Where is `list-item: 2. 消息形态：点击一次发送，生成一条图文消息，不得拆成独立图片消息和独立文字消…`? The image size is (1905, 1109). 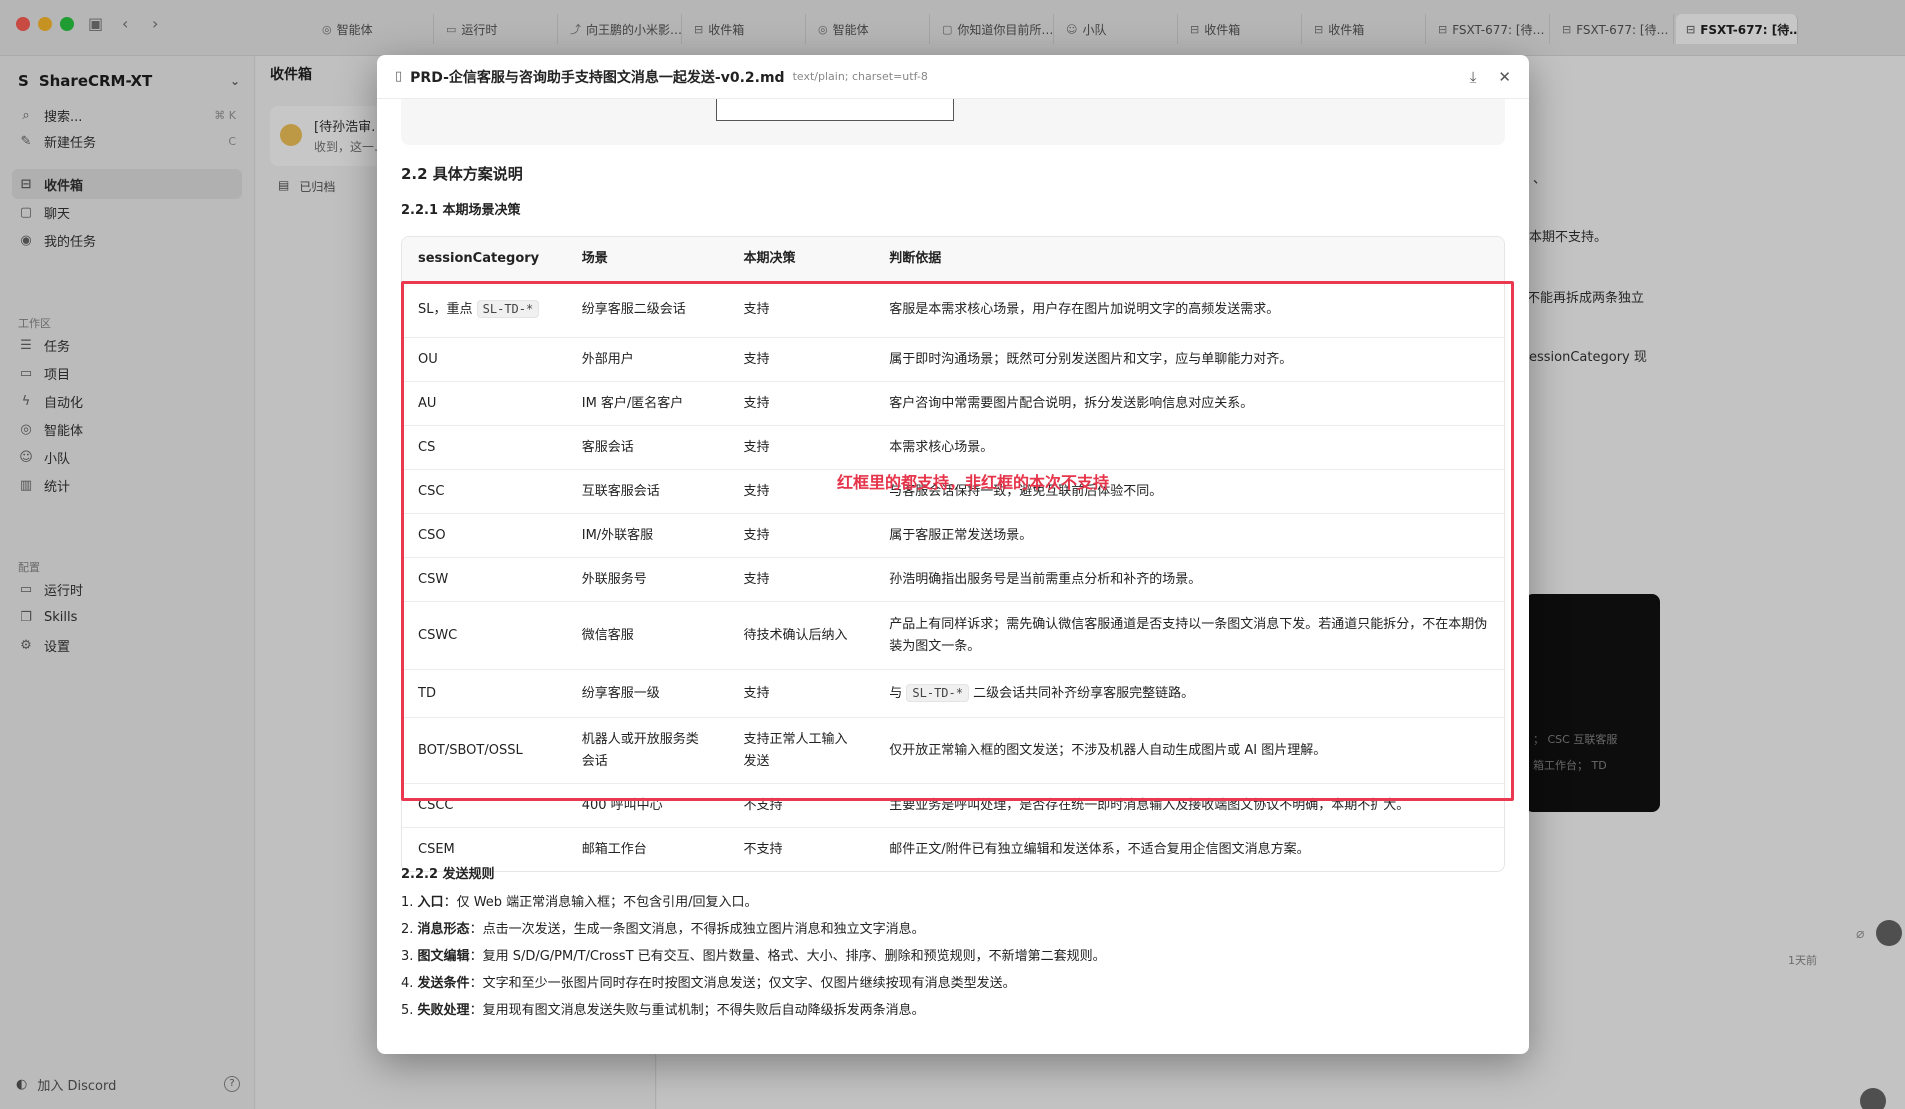
list-item: 2. 消息形态：点击一次发送，生成一条图文消息，不得拆成独立图片消息和独立文字消… is located at coordinates (663, 929).